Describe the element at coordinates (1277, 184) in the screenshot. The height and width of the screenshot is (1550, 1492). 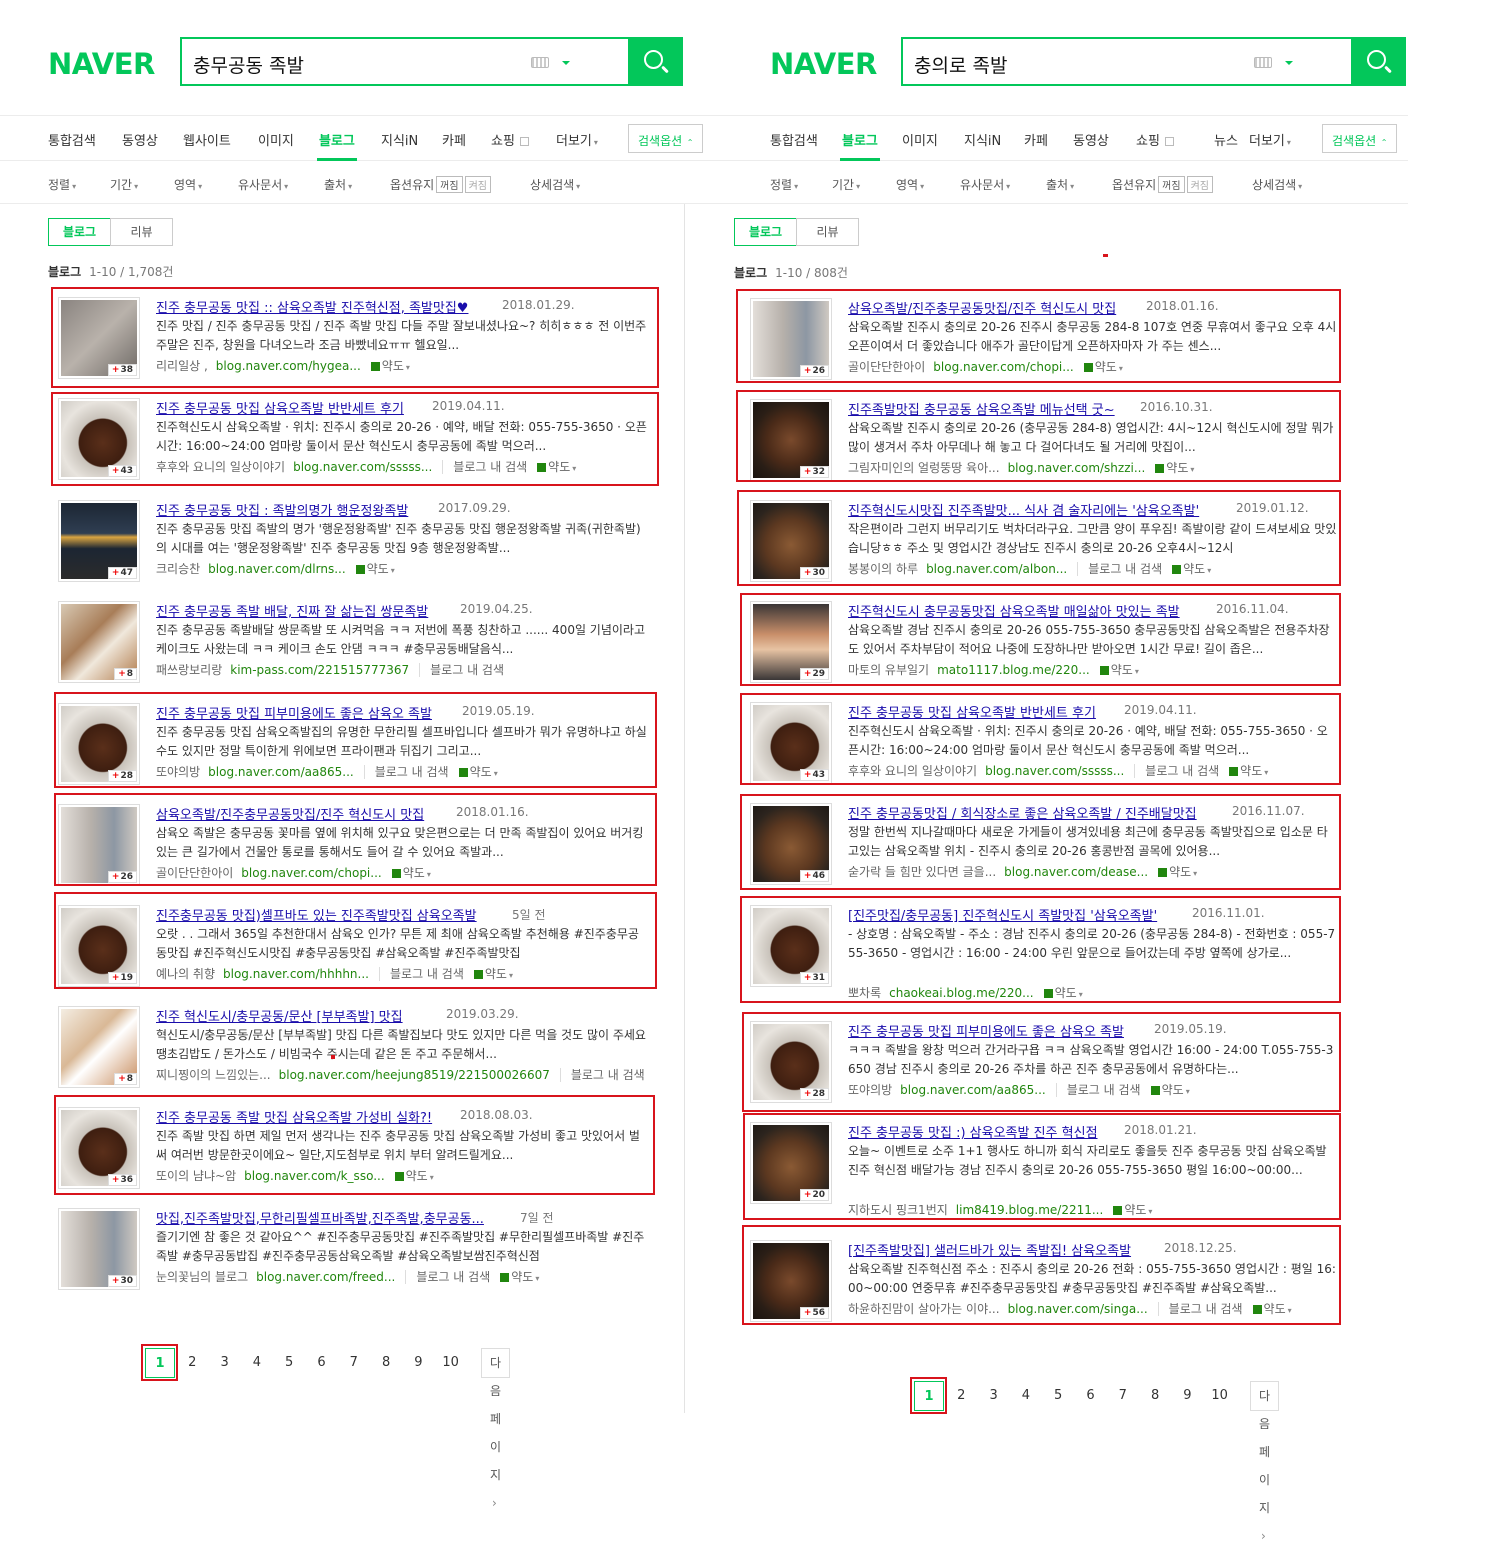
I see `right-filter-detail: 상세검색 ▾` at that location.